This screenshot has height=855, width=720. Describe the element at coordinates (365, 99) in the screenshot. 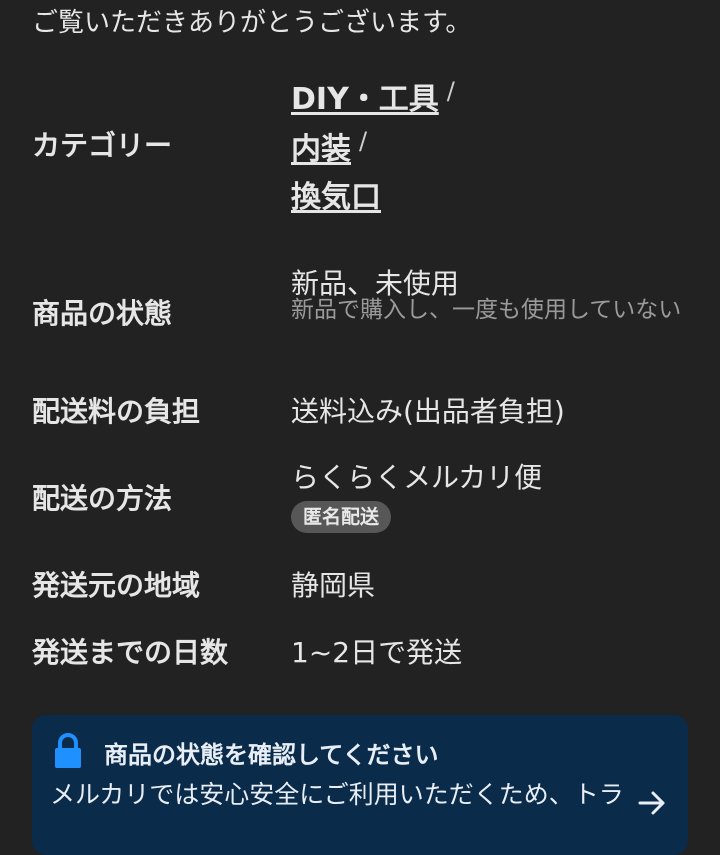

I see `category-link-diy: DIY・工具` at that location.